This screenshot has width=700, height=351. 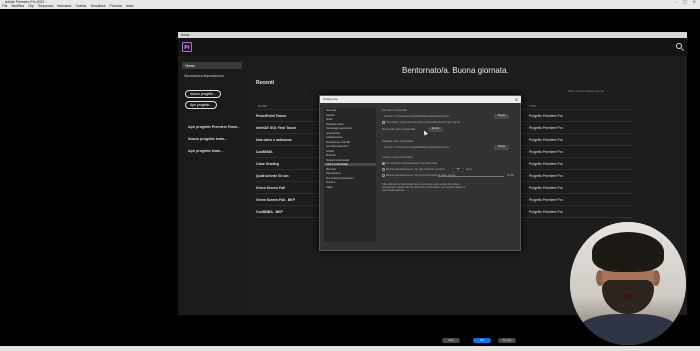 I want to click on media-cache-db-label: Database cache multimediale, so click(x=398, y=141).